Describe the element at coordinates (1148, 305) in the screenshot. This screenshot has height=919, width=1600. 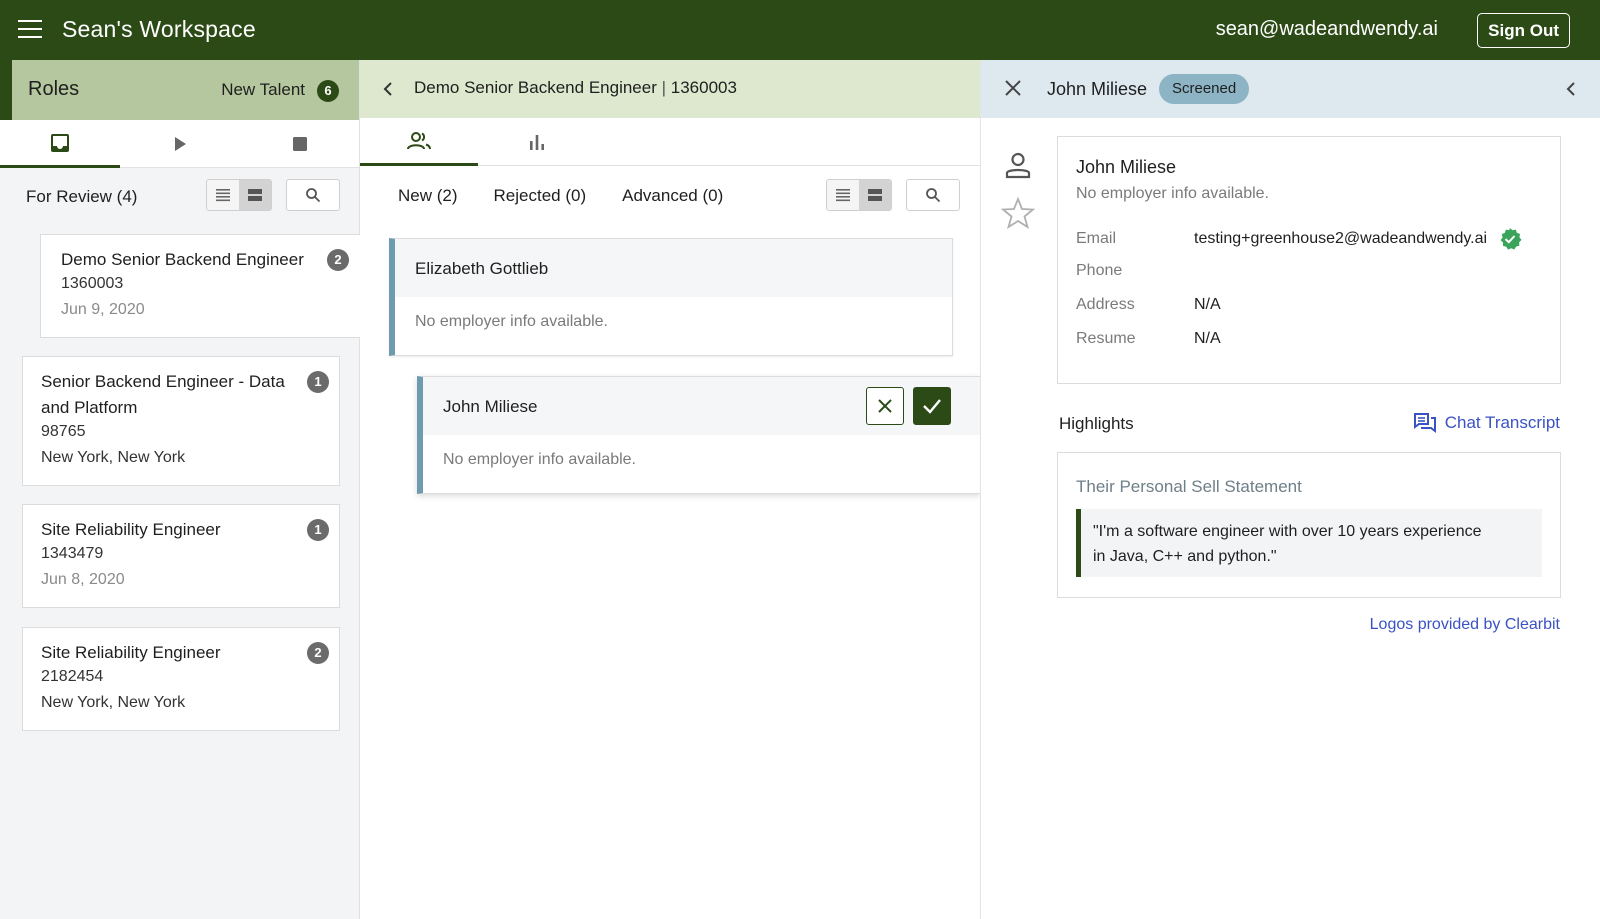
I see `address-row: Address N/A` at that location.